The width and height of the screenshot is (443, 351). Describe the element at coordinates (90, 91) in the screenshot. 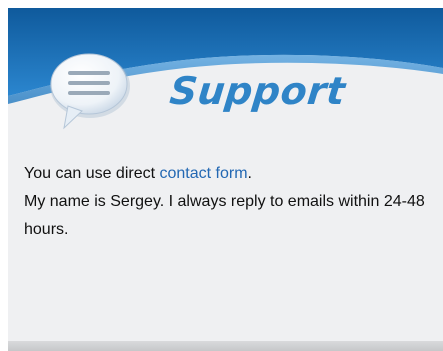

I see `speech-bubble-icon` at that location.